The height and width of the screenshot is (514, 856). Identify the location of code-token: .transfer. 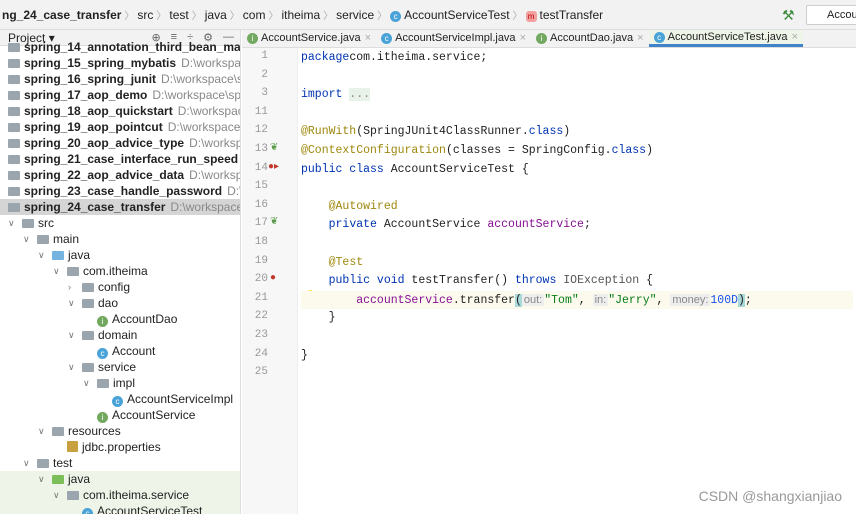
(483, 300).